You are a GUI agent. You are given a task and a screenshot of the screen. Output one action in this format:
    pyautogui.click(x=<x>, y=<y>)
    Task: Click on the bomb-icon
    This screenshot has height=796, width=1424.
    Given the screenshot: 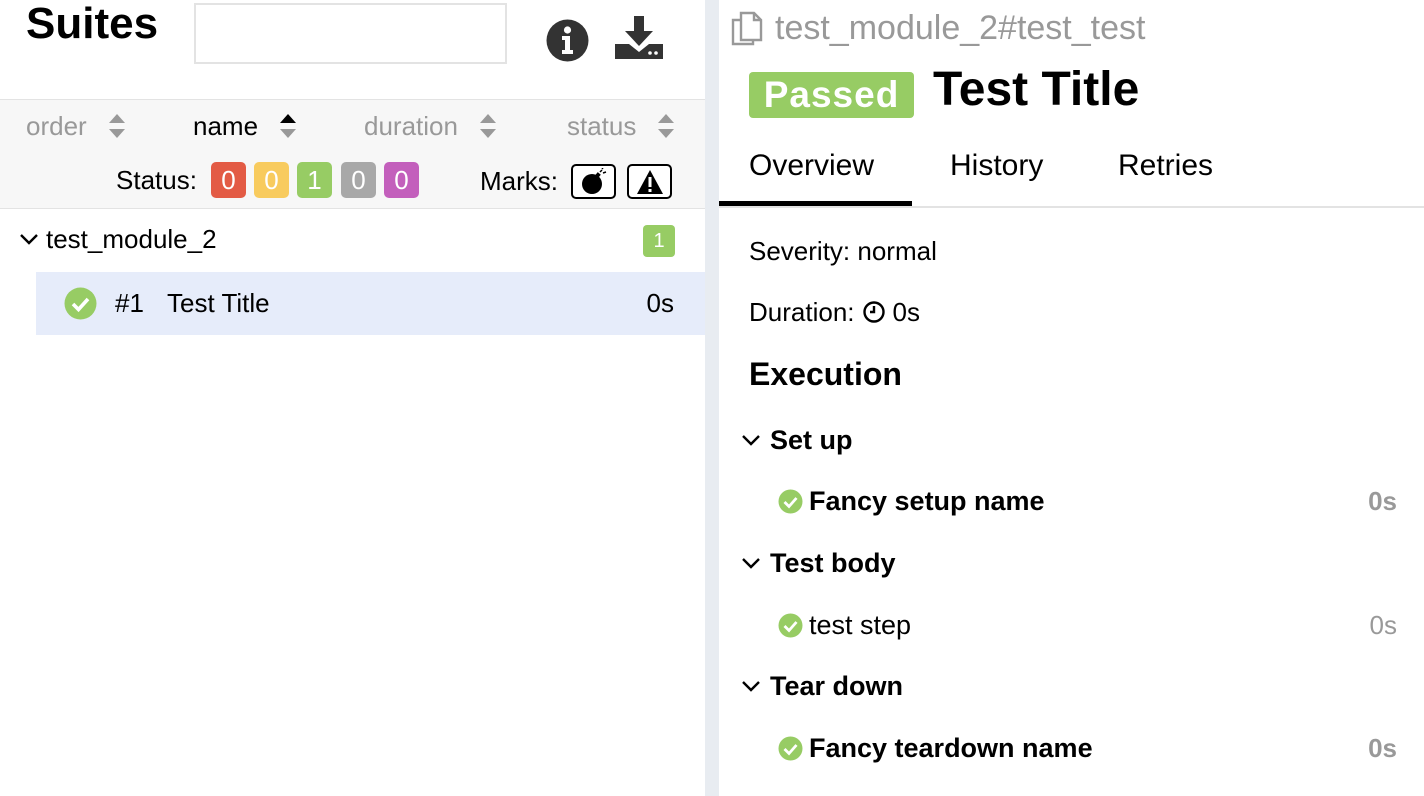 What is the action you would take?
    pyautogui.click(x=593, y=180)
    